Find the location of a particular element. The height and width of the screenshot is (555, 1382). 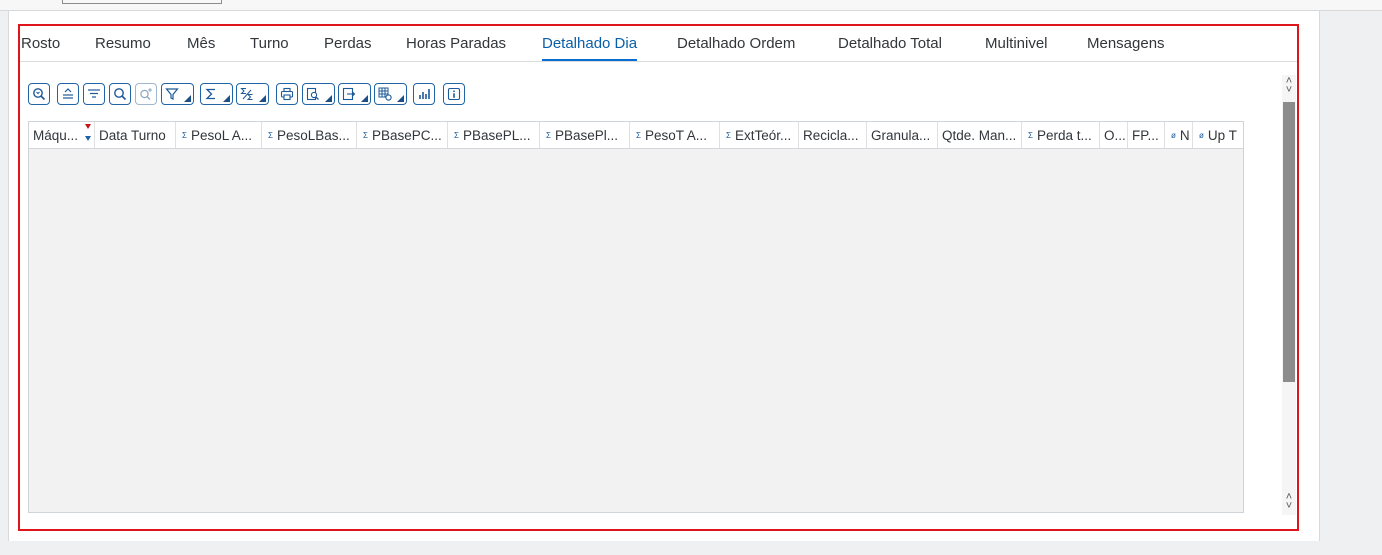

sort-descending-button is located at coordinates (94, 94).